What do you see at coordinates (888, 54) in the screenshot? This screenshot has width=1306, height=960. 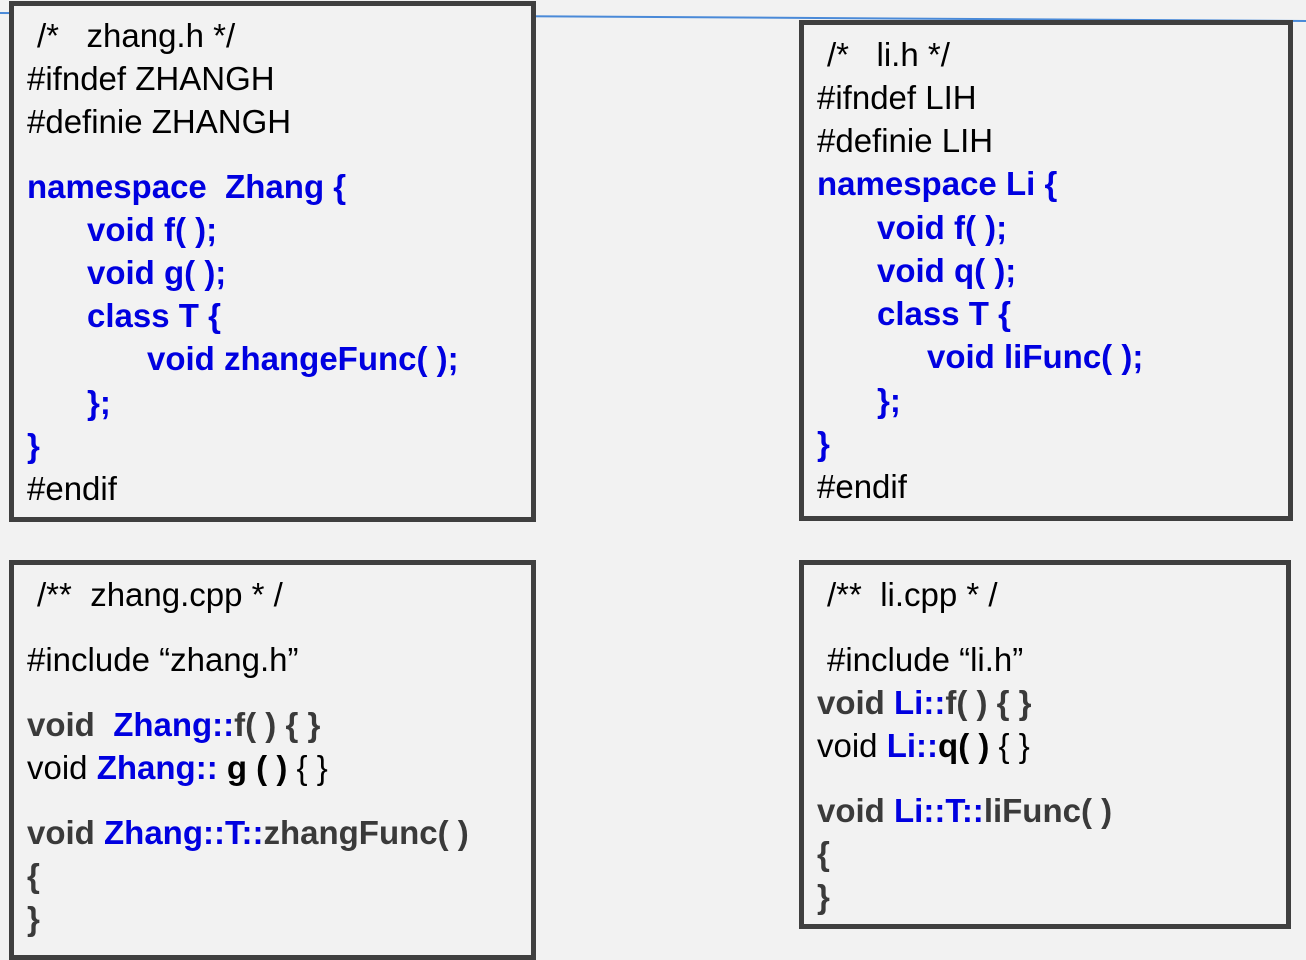 I see `code-line: /* li.h */` at bounding box center [888, 54].